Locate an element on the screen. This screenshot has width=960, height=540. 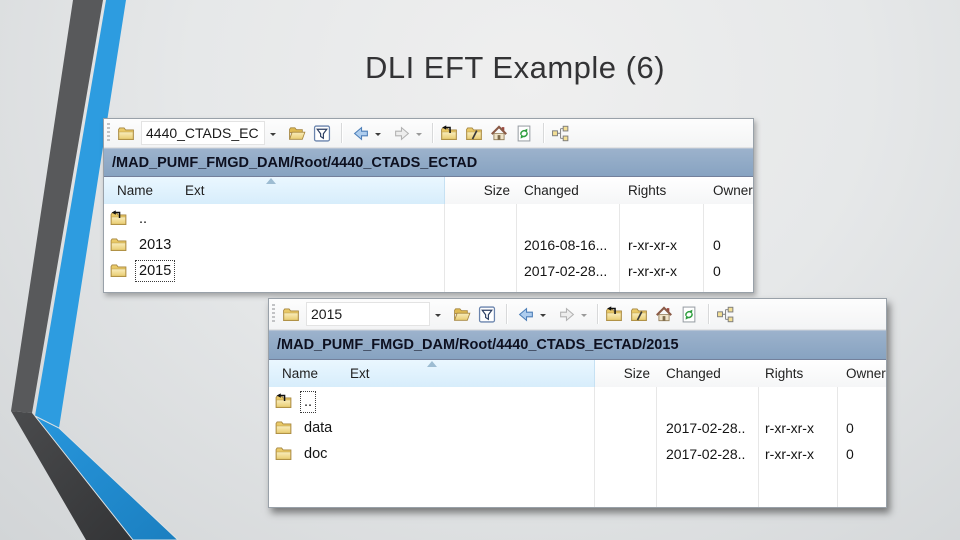
file-row: 2013 2016-08-16... r-xr-xr-x 0 is located at coordinates (428, 245).